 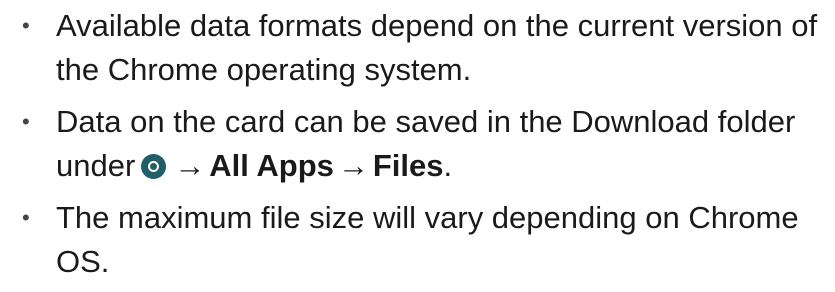 What do you see at coordinates (271, 165) in the screenshot?
I see `menu-path-all-apps: All Apps` at bounding box center [271, 165].